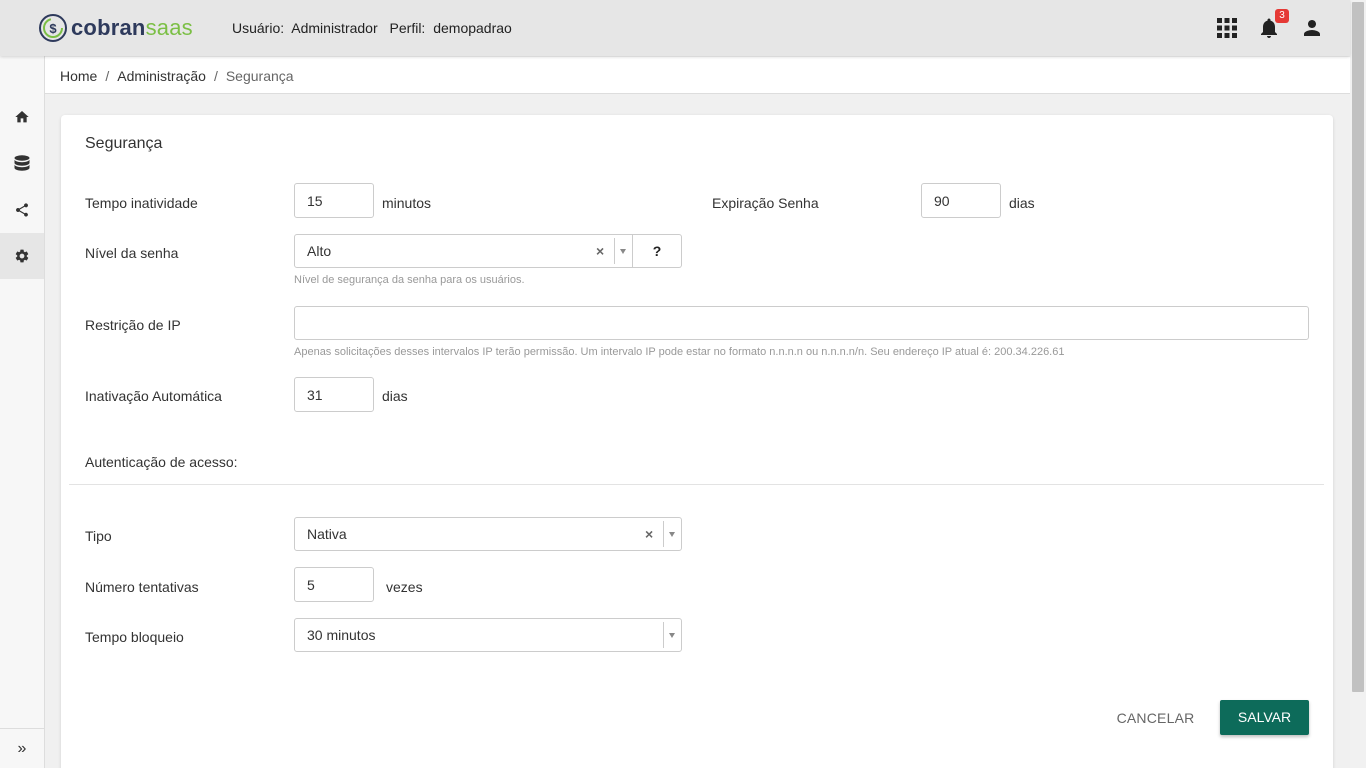  What do you see at coordinates (1227, 28) in the screenshot?
I see `apps-grid-icon` at bounding box center [1227, 28].